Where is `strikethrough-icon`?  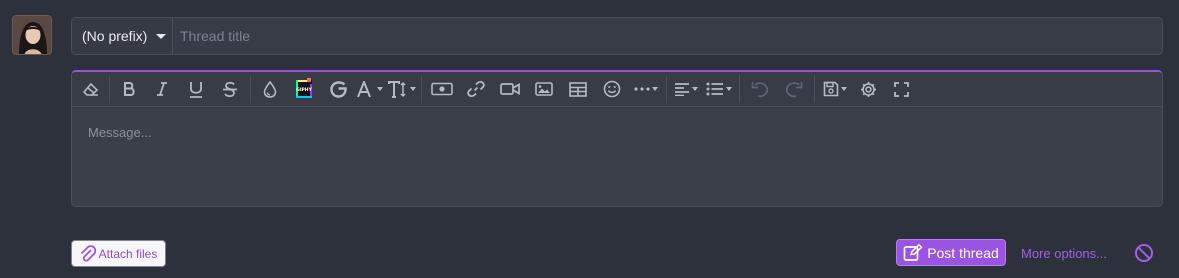 strikethrough-icon is located at coordinates (230, 89).